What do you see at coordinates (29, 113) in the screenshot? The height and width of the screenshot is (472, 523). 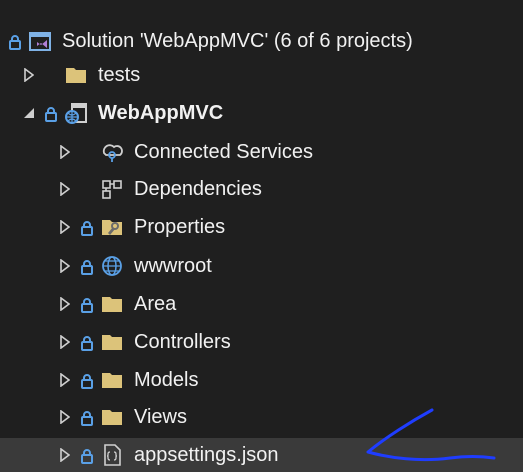 I see `chevron-down-icon` at bounding box center [29, 113].